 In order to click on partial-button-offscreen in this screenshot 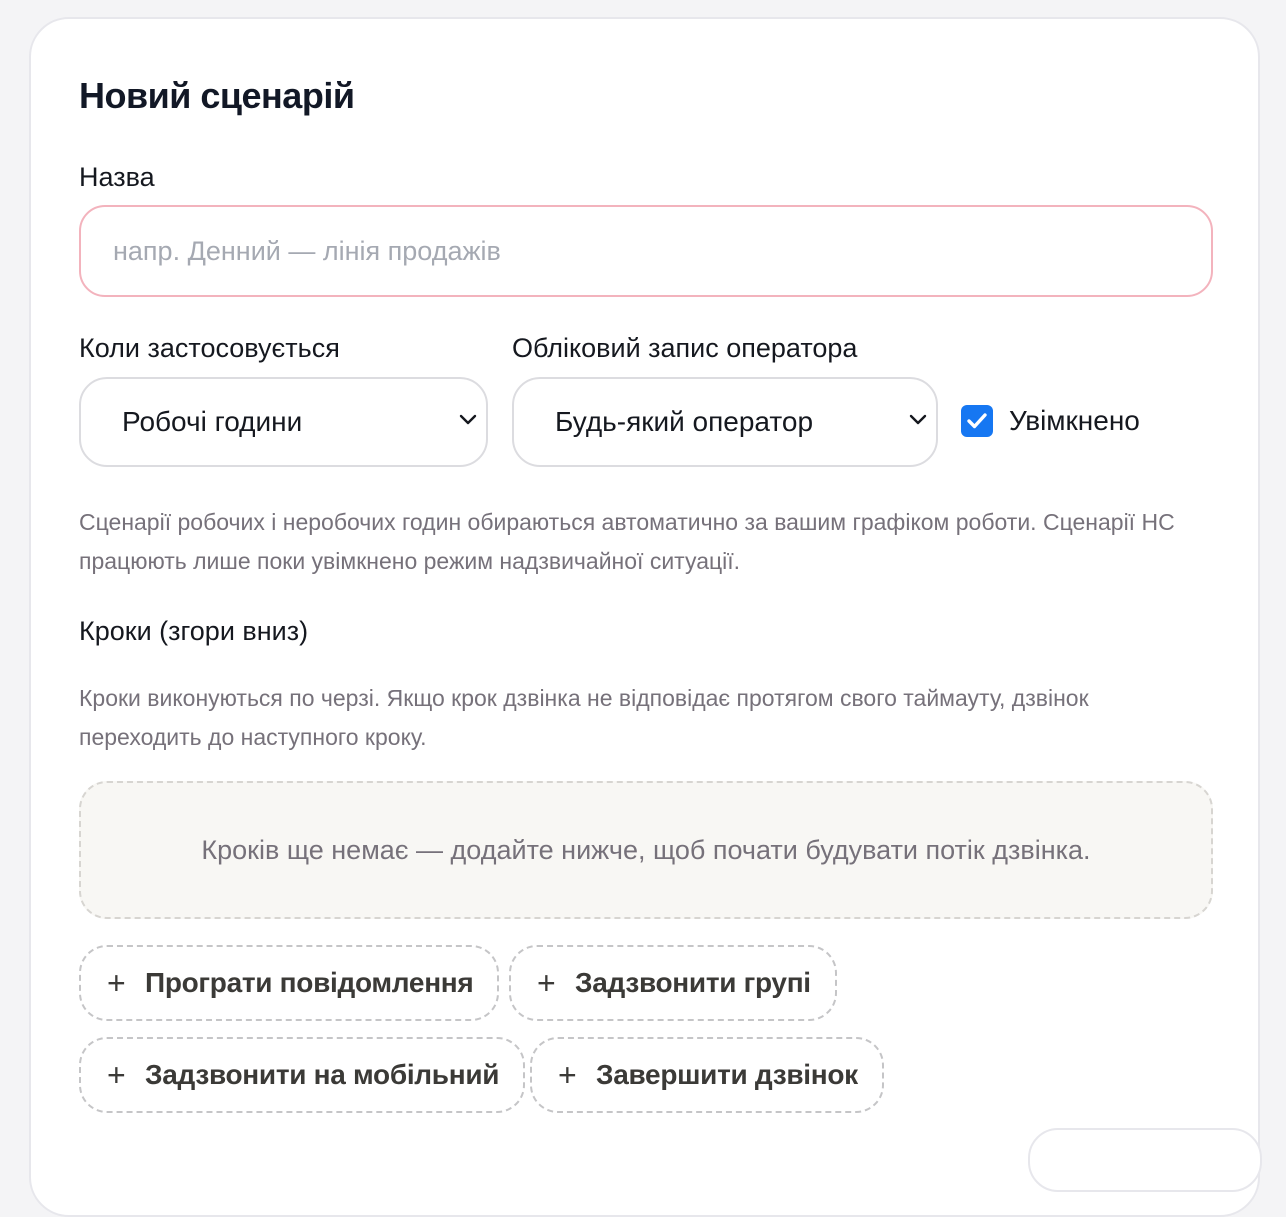, I will do `click(1145, 1160)`.